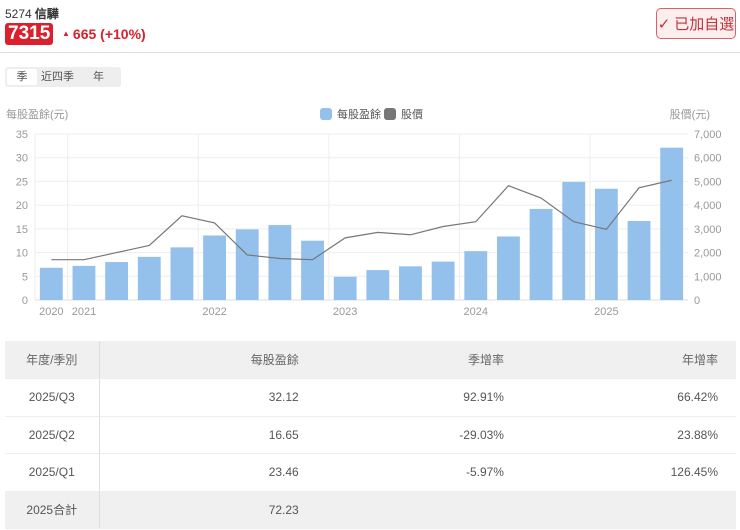  Describe the element at coordinates (51, 312) in the screenshot. I see `x-tick-label: 2020` at that location.